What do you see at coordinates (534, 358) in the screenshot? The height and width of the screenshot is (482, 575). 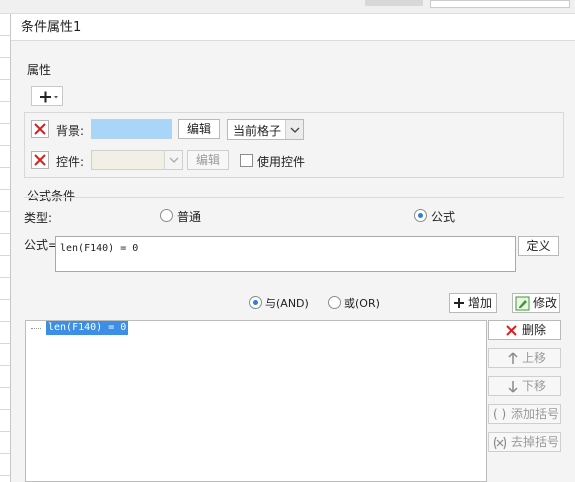 I see `move-up-label: 上移` at bounding box center [534, 358].